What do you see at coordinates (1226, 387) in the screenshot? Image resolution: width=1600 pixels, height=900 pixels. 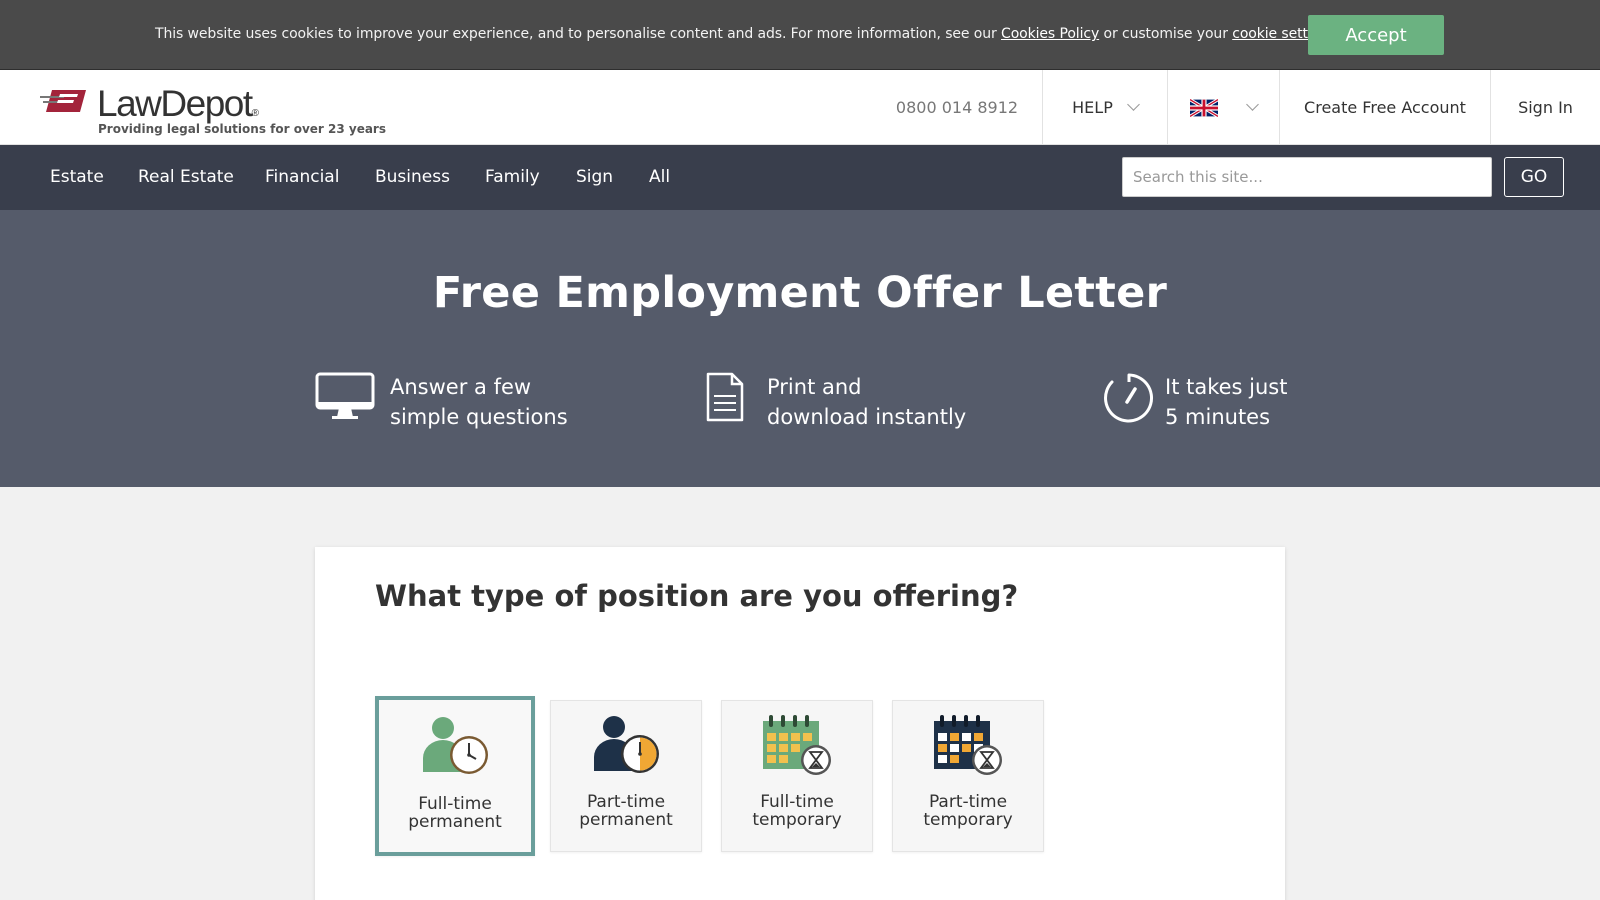 I see `feature-line-1: It takes just` at bounding box center [1226, 387].